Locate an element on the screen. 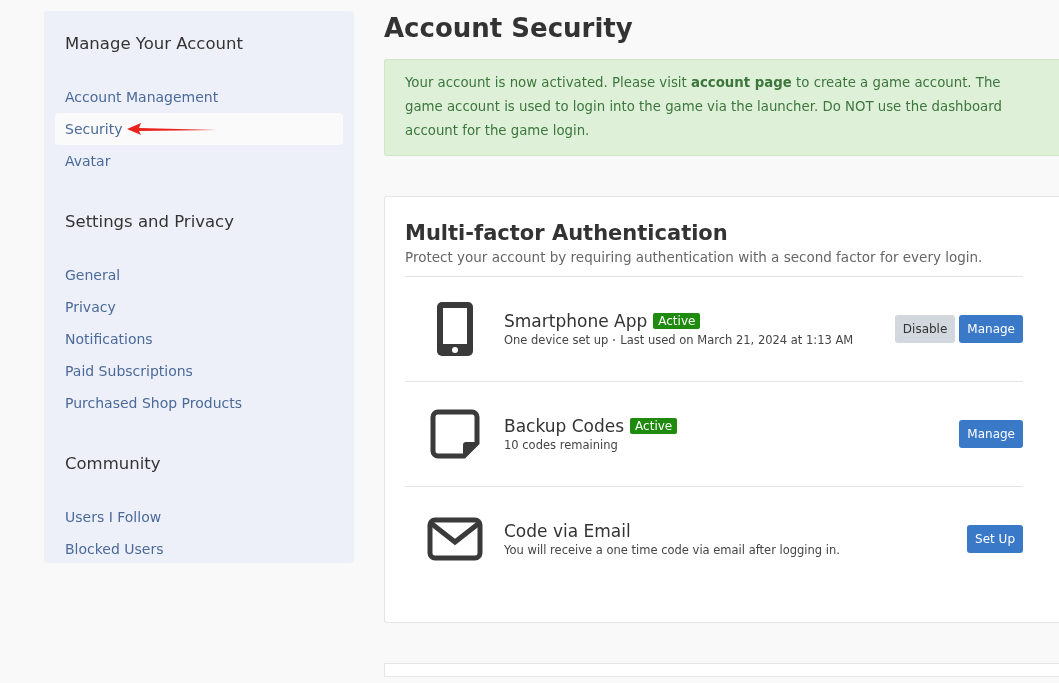 The width and height of the screenshot is (1059, 683). action-button: Set Up is located at coordinates (995, 539).